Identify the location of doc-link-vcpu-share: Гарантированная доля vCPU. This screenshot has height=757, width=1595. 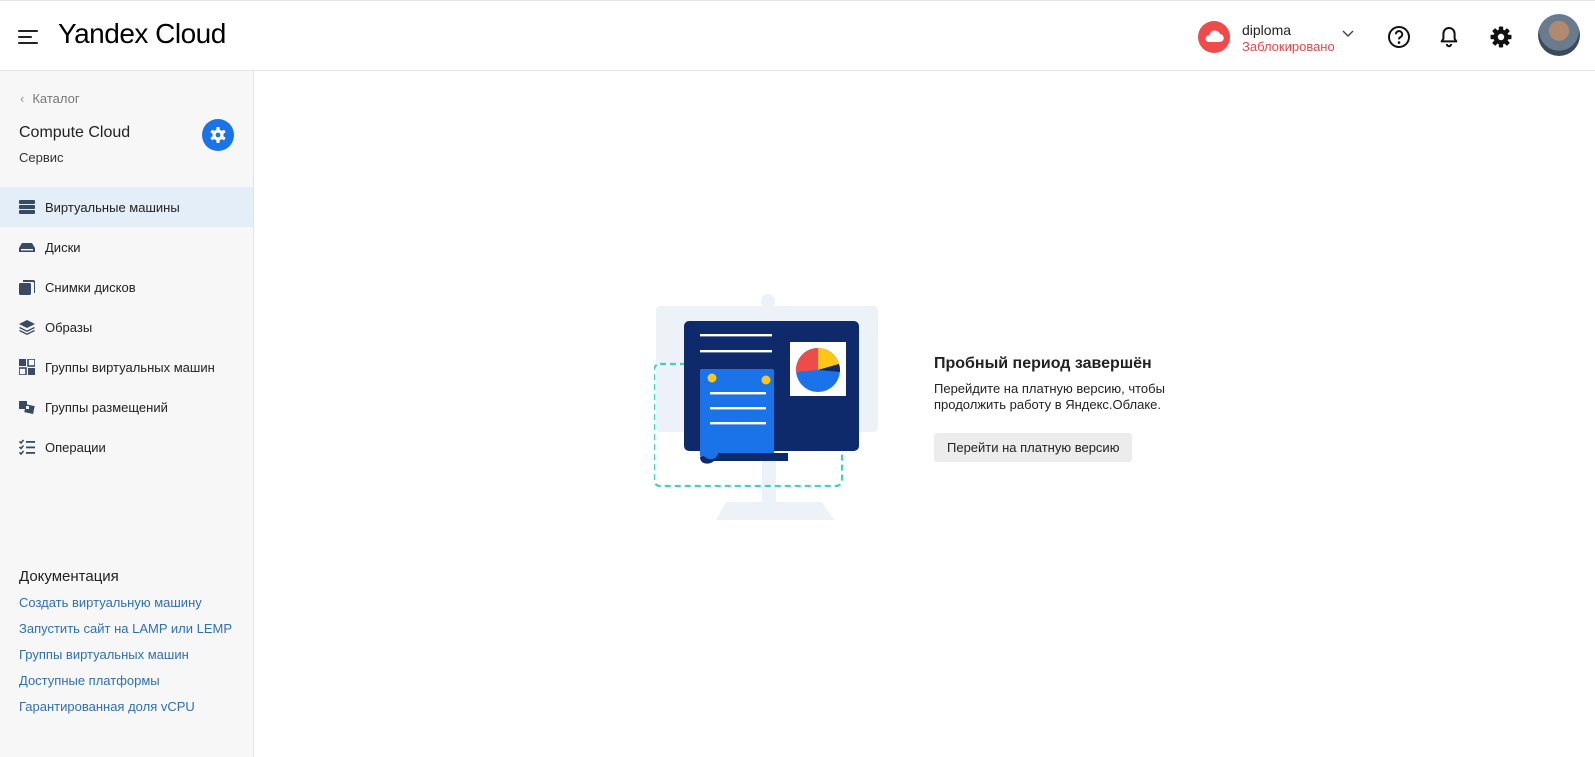
(129, 706).